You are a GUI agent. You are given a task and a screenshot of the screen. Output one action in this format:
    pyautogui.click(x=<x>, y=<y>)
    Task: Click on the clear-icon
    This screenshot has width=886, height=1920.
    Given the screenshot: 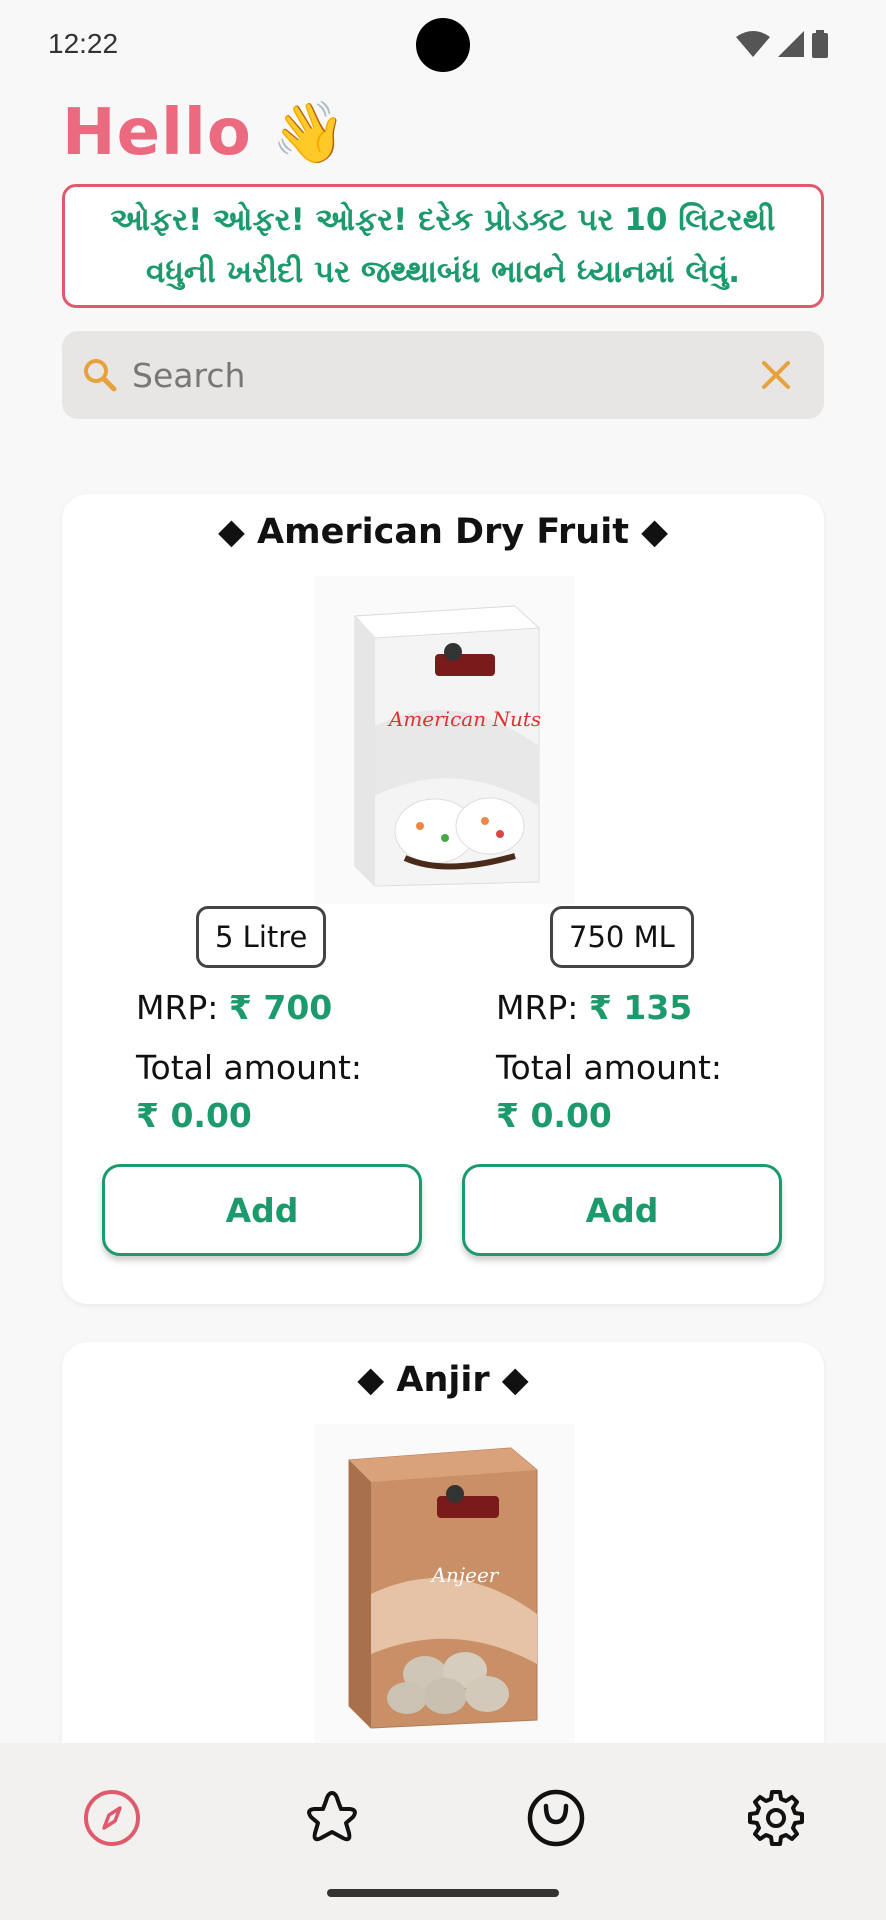 What is the action you would take?
    pyautogui.click(x=776, y=375)
    